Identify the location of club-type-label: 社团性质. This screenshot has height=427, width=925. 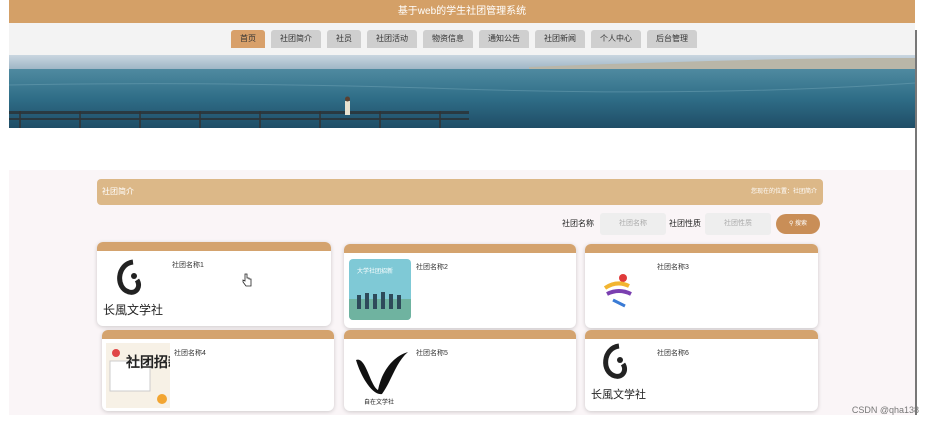
(685, 223).